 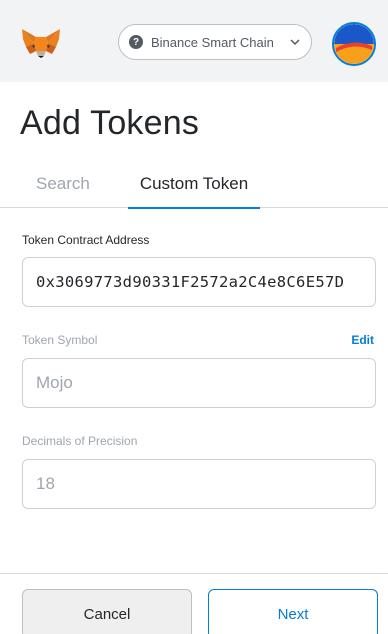 What do you see at coordinates (60, 340) in the screenshot?
I see `token-symbol-label: Token Symbol` at bounding box center [60, 340].